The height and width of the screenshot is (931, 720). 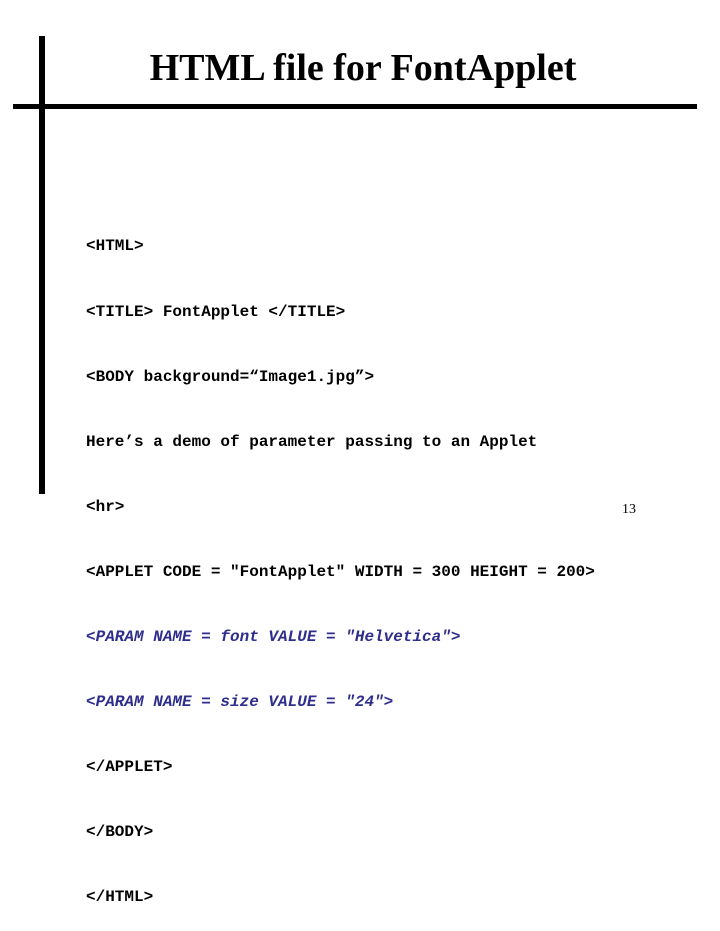 What do you see at coordinates (120, 897) in the screenshot?
I see `code-line-html-close: </HTML>` at bounding box center [120, 897].